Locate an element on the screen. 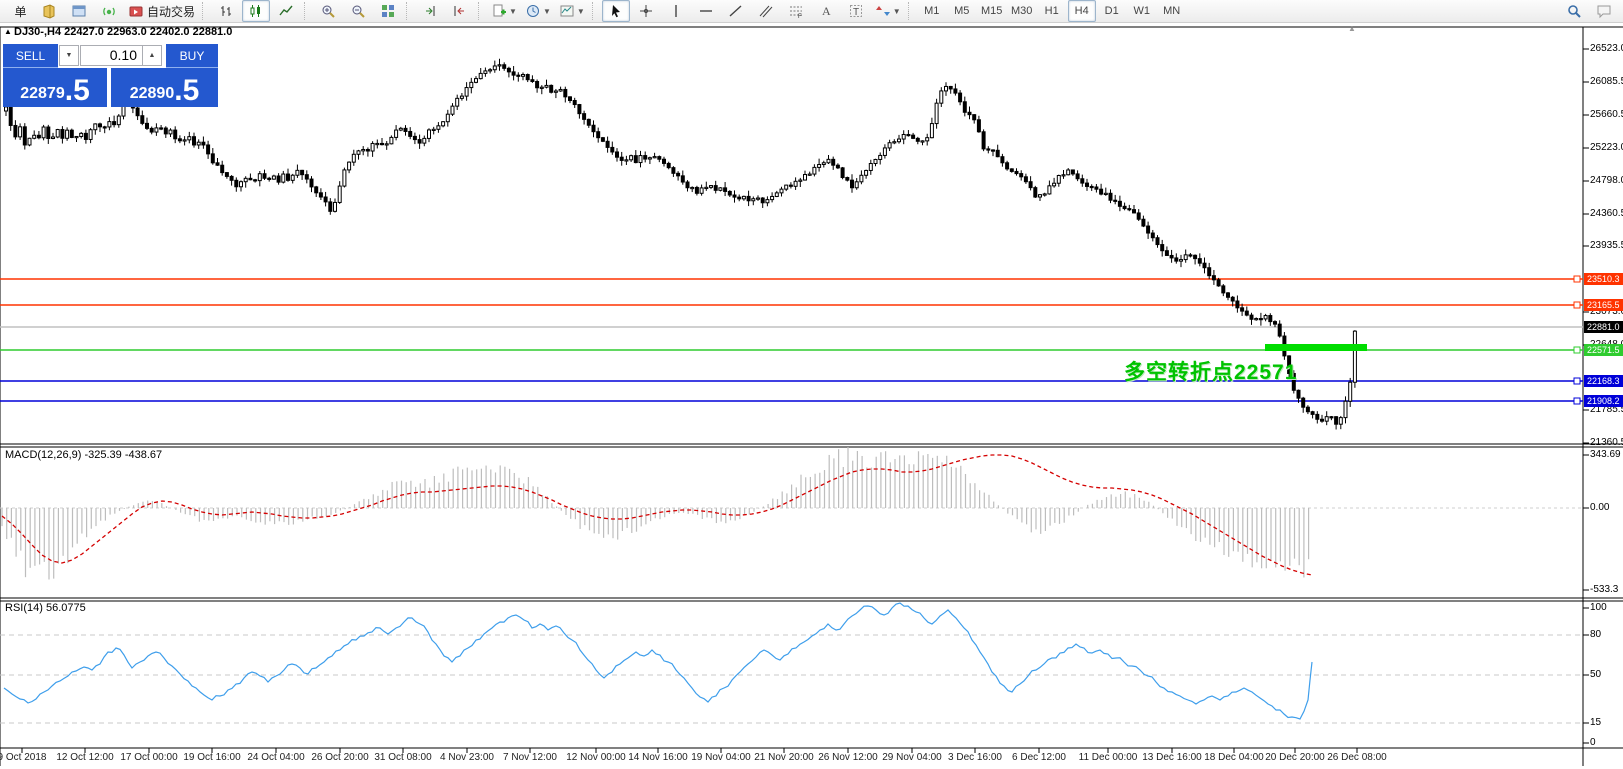  pivot-price-badge: 22571.5 is located at coordinates (1603, 350).